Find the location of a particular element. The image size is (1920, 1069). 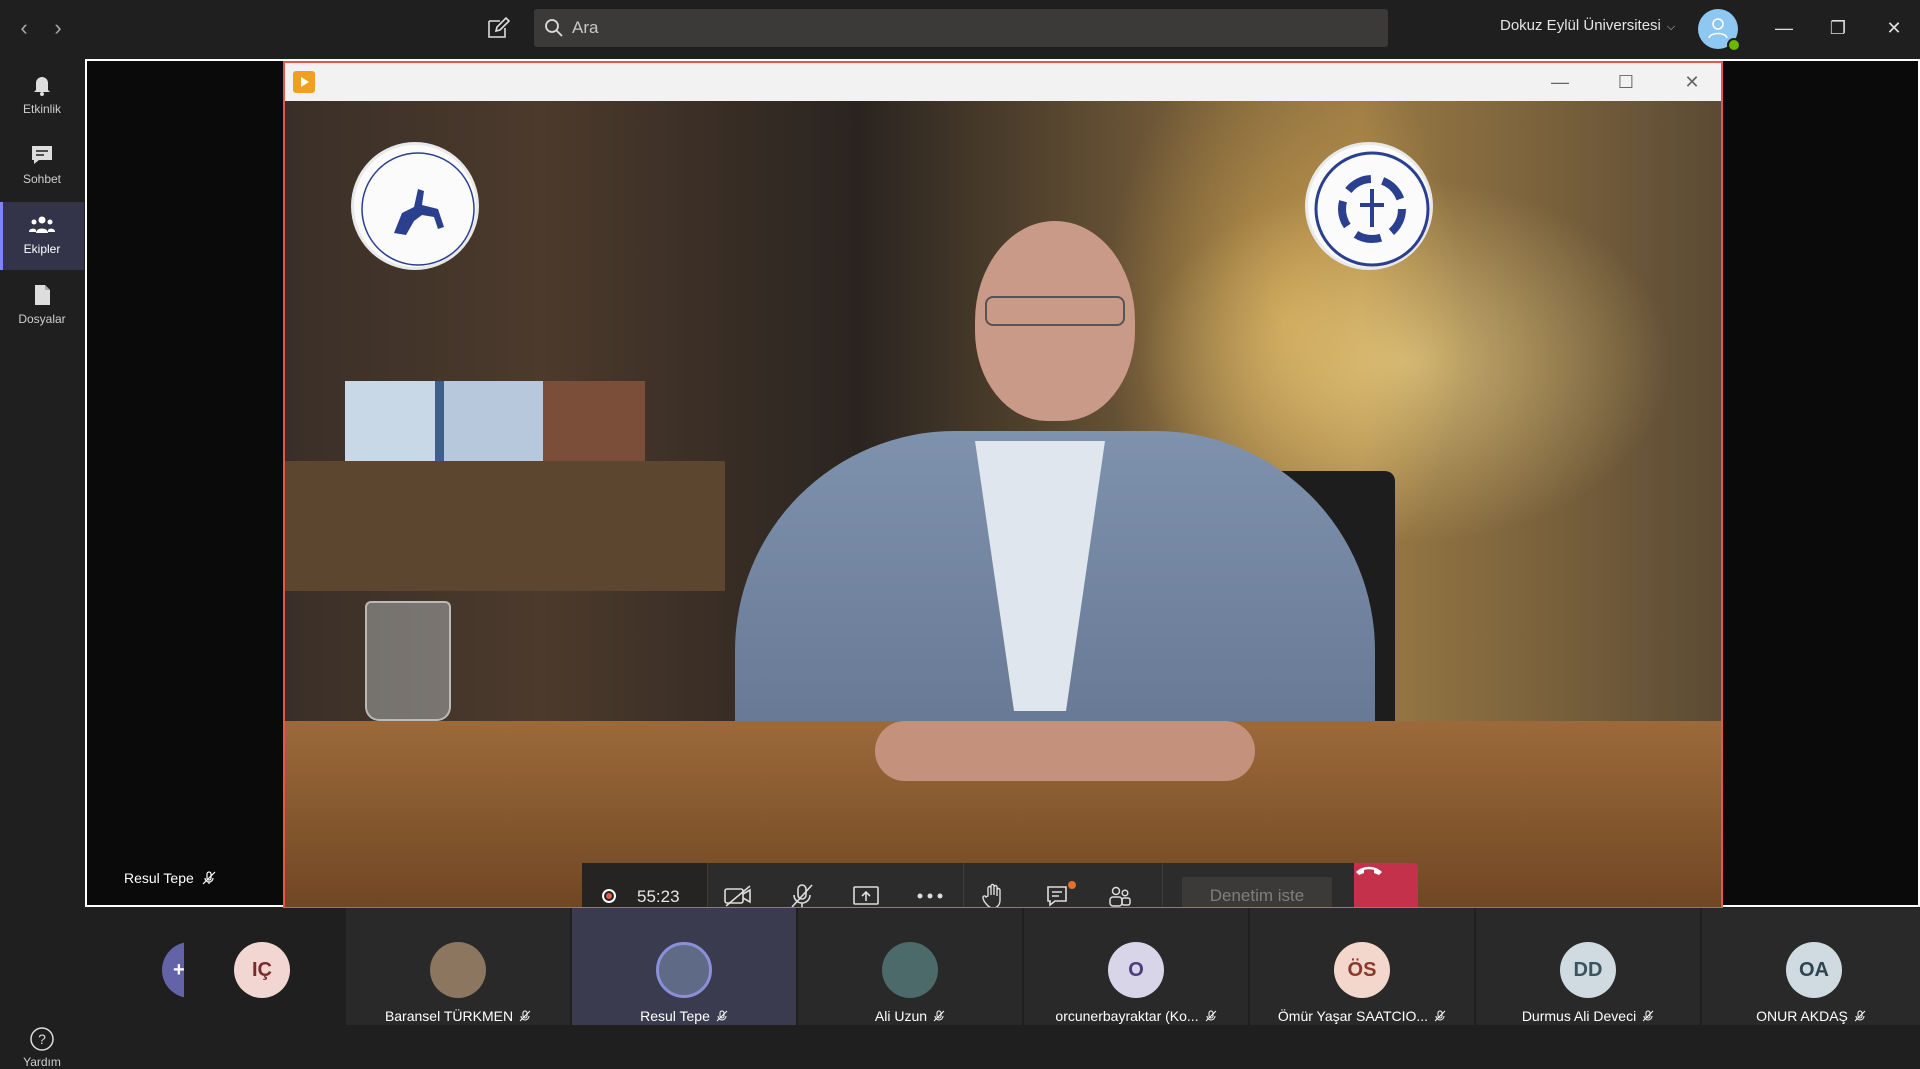

participant-name: Baransel TÜRKMEN is located at coordinates (458, 1016).